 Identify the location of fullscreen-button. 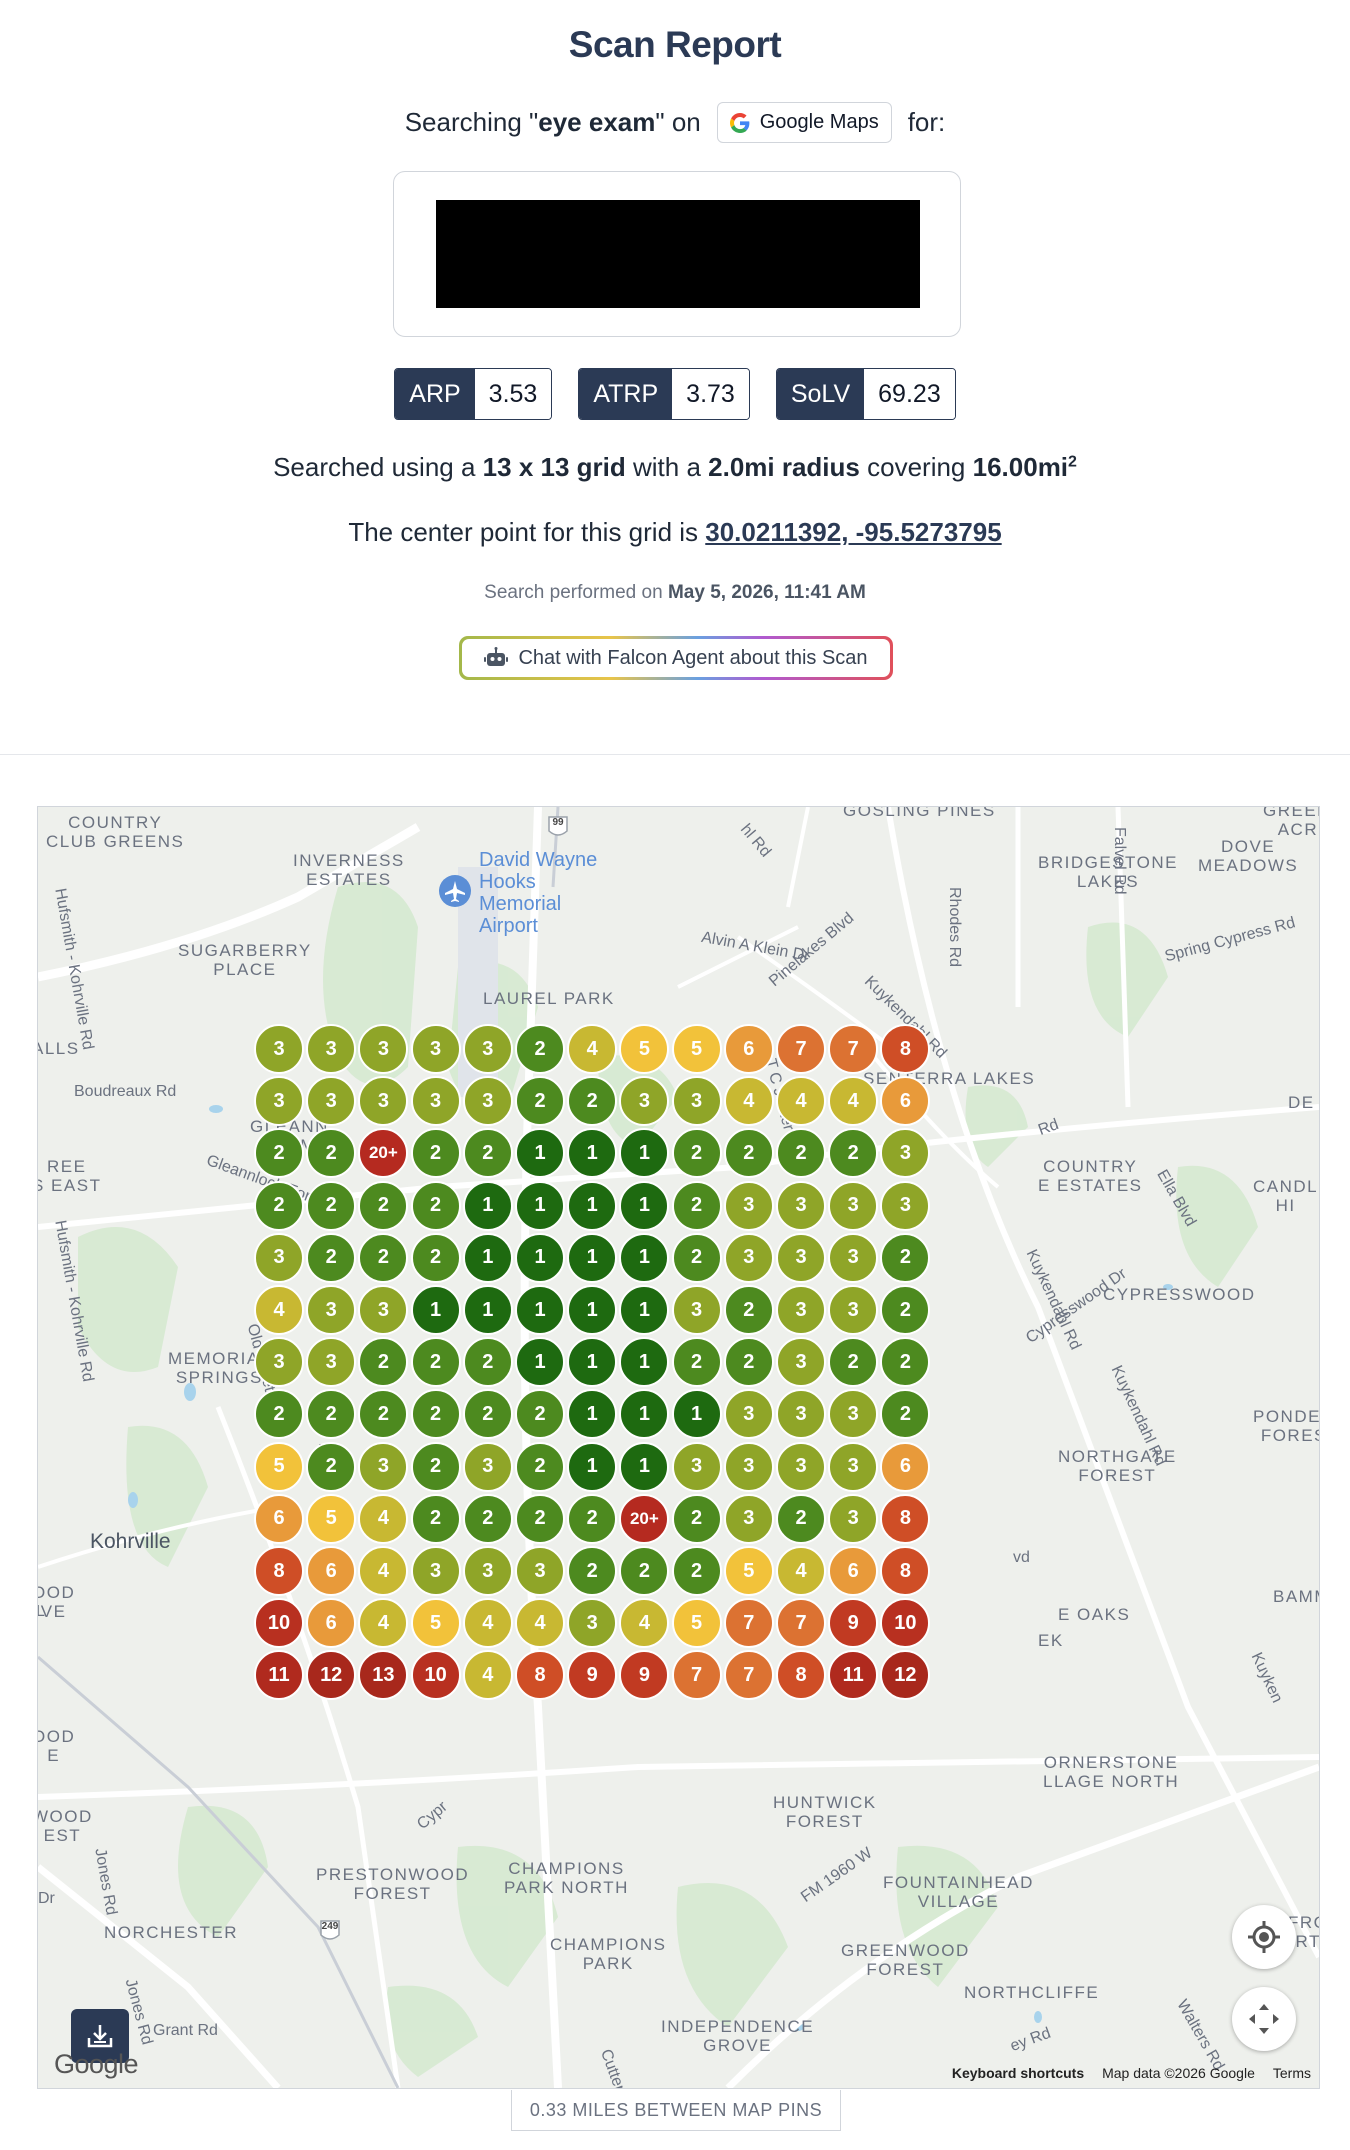
(1264, 2019).